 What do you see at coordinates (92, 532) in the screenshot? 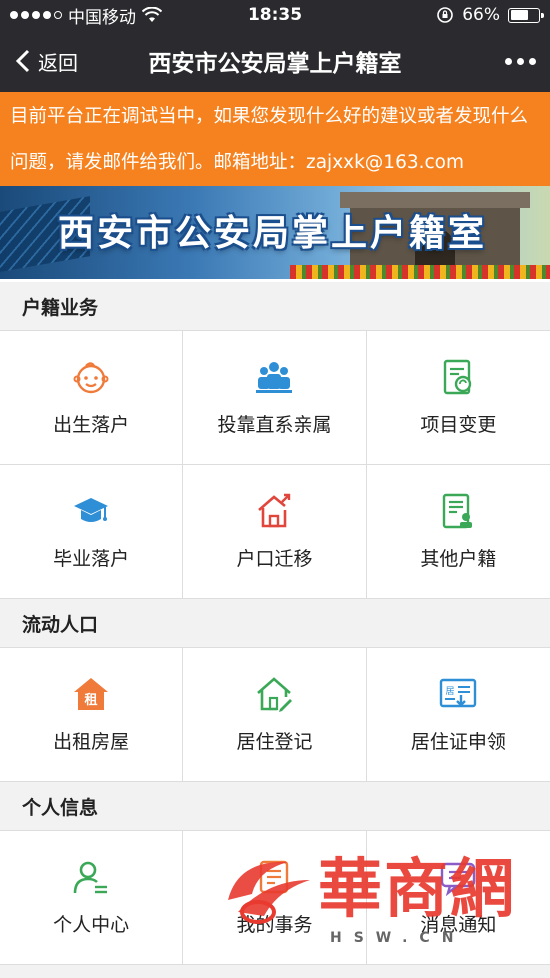
I see `service-tile: 毕业落户` at bounding box center [92, 532].